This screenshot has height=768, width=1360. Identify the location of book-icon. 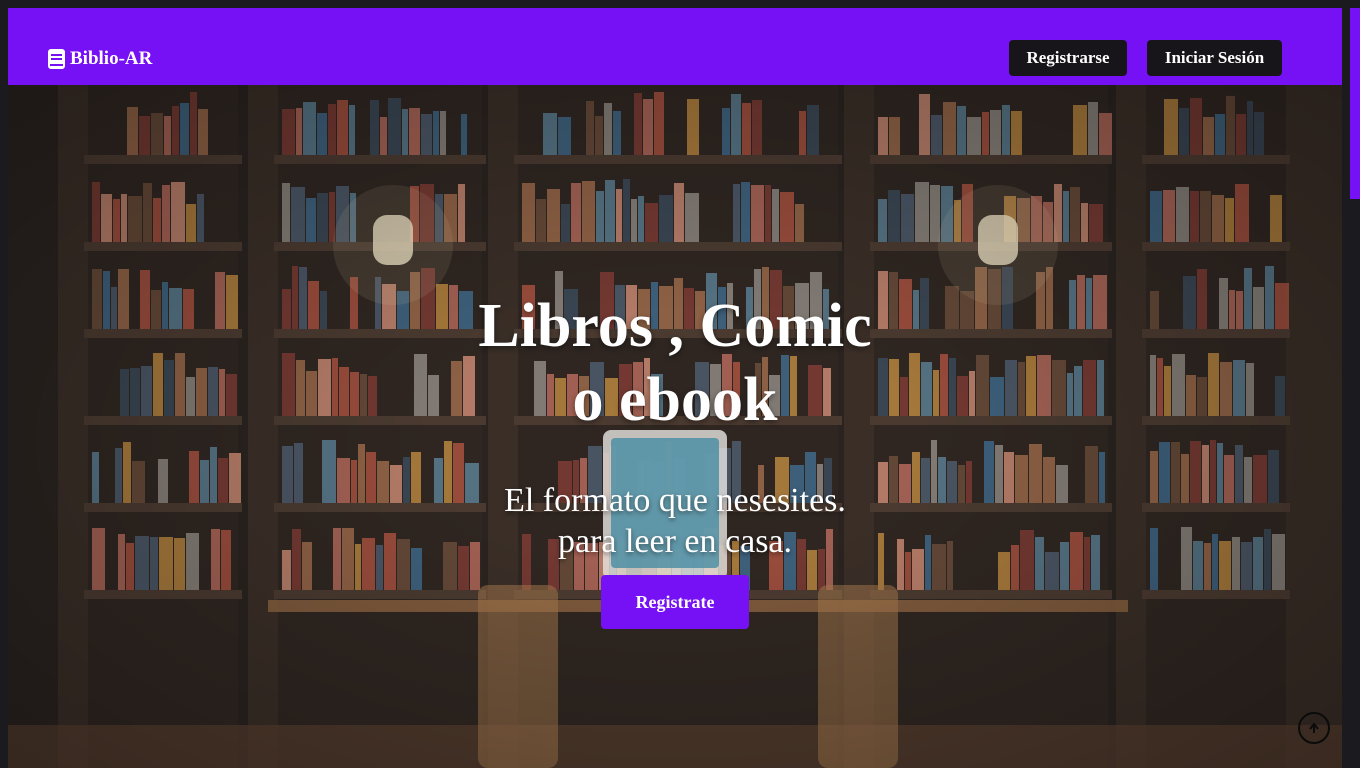
(56, 59).